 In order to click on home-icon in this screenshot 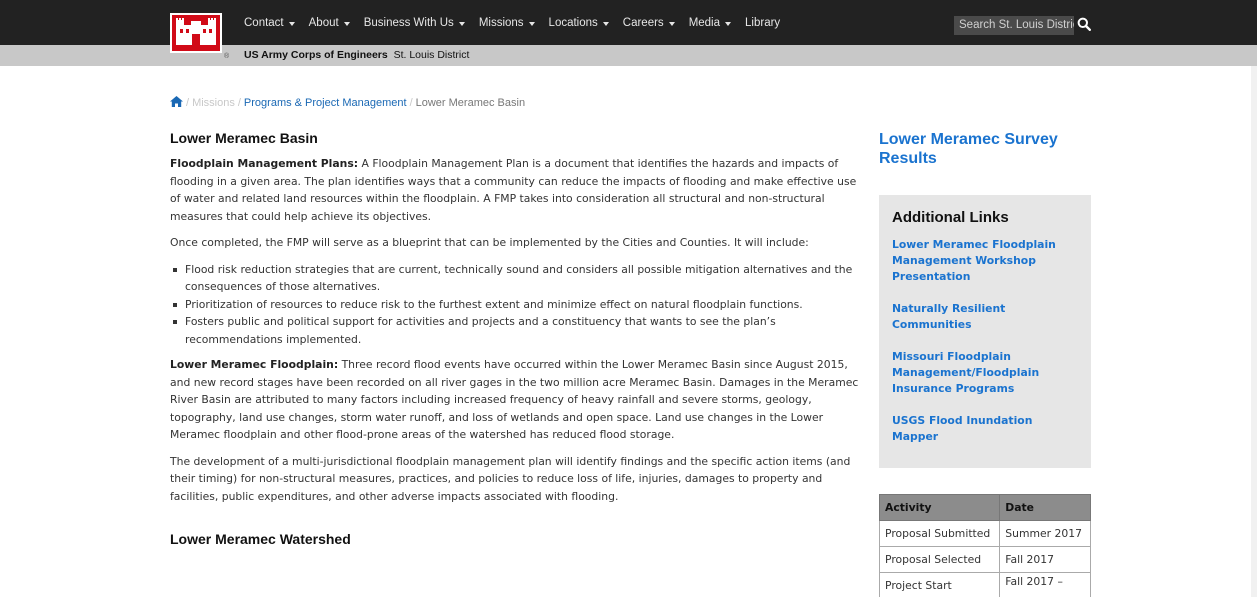, I will do `click(176, 103)`.